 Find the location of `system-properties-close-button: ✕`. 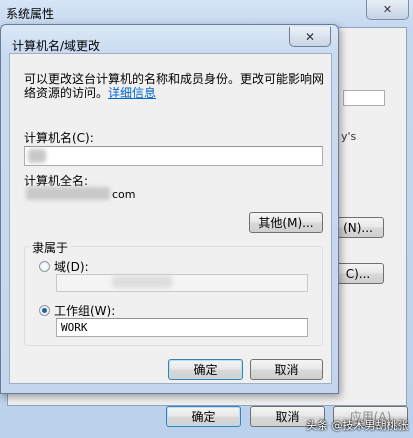

system-properties-close-button: ✕ is located at coordinates (387, 10).